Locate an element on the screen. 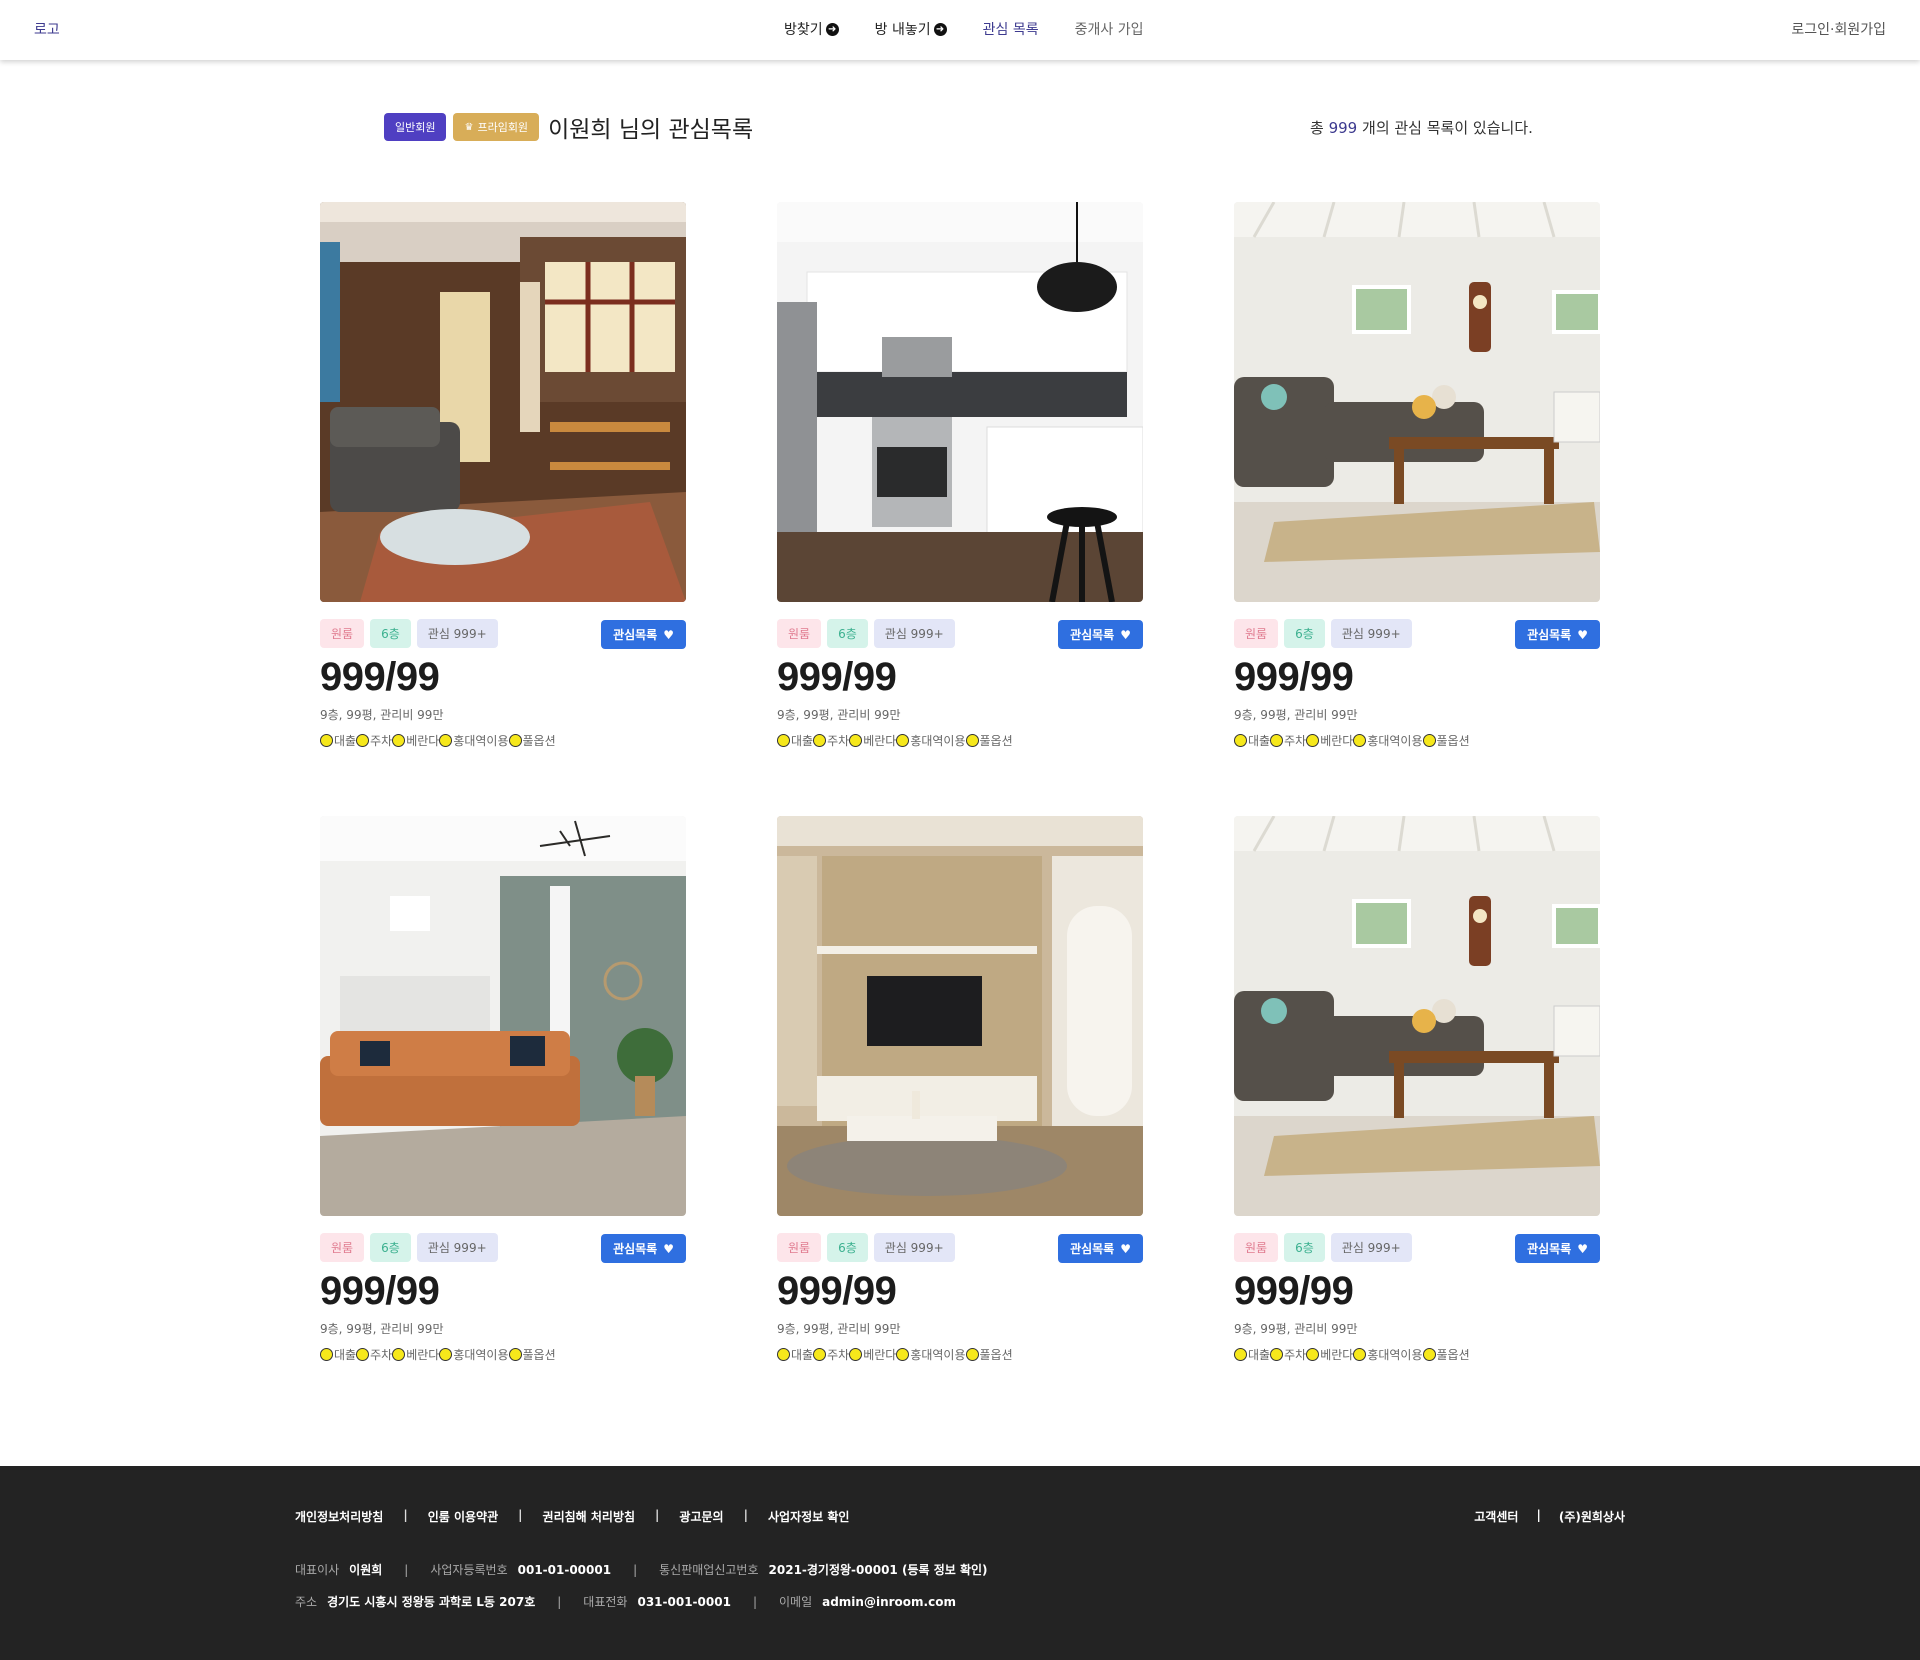 Image resolution: width=1920 pixels, height=1660 pixels. footer-link-privacy: 개인정보처리방침 is located at coordinates (339, 1516).